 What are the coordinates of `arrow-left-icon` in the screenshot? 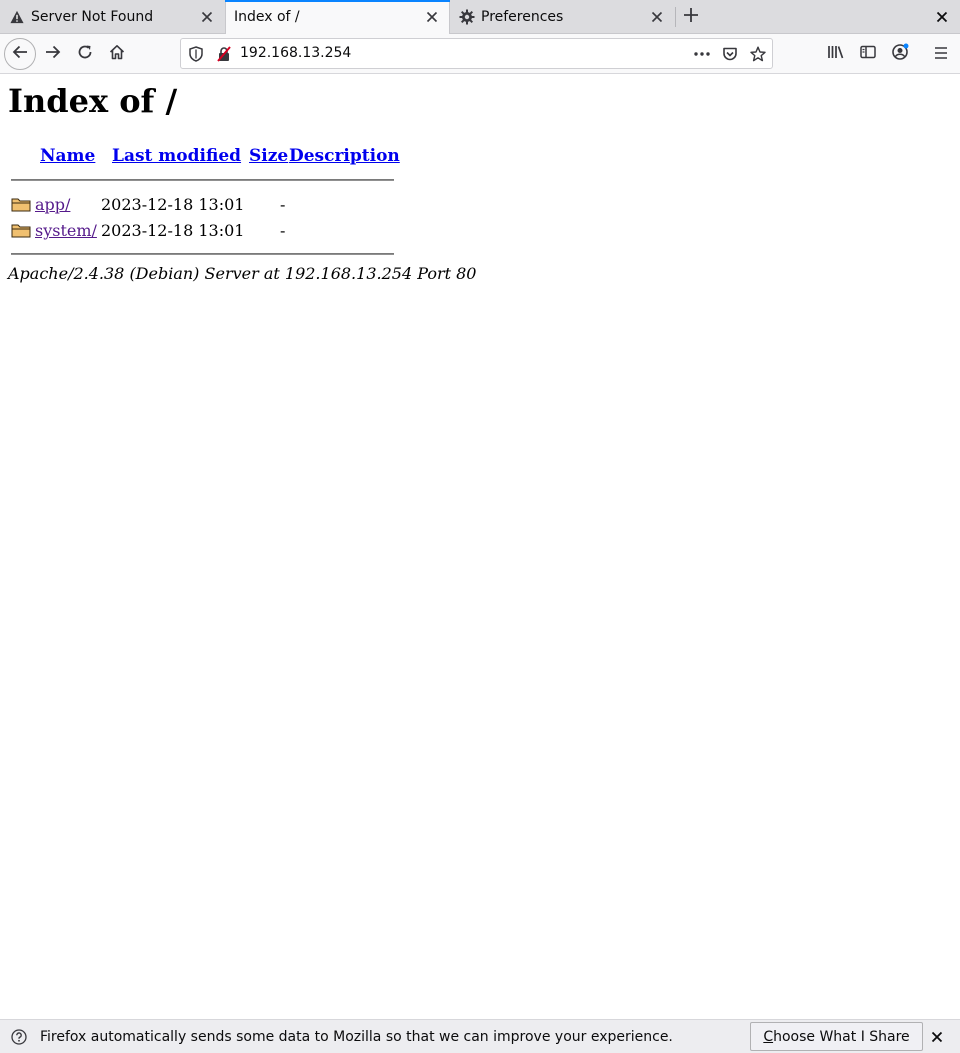 It's located at (20, 54).